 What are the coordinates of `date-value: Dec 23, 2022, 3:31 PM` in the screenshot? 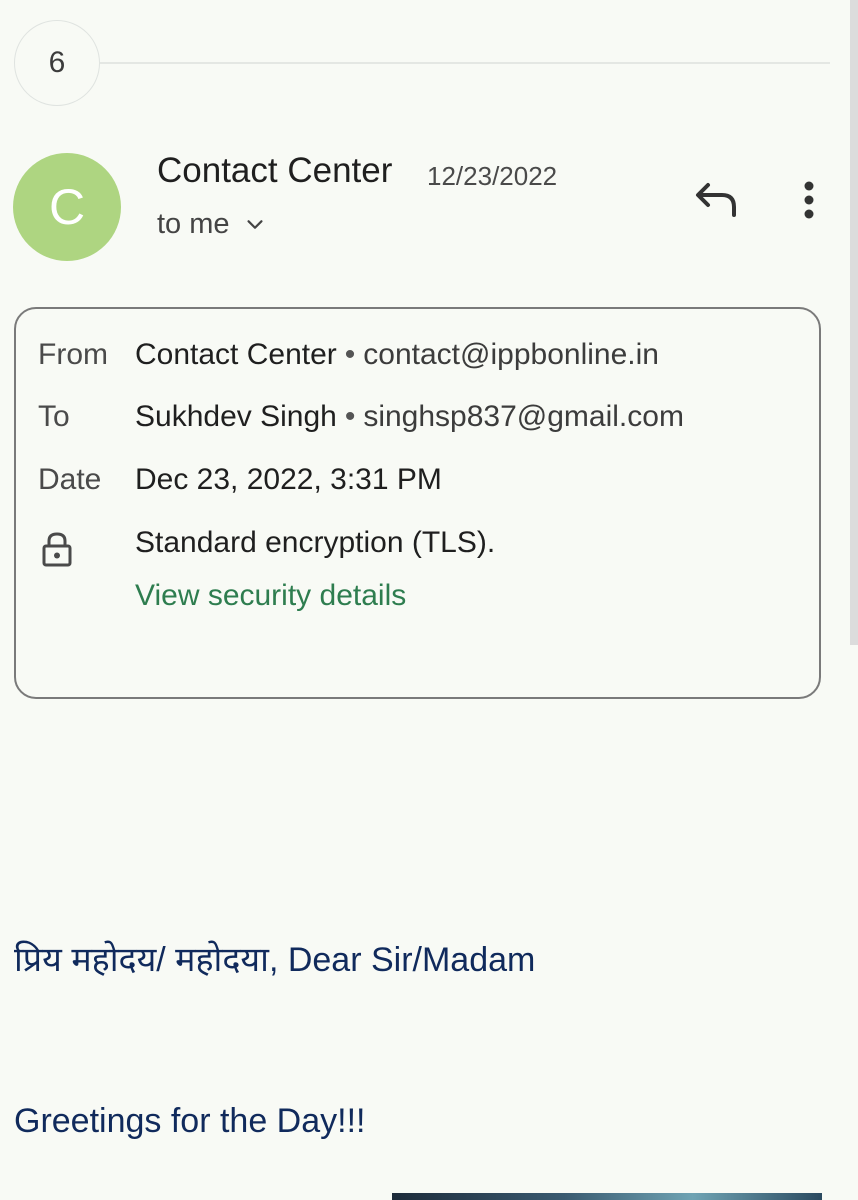 It's located at (288, 479).